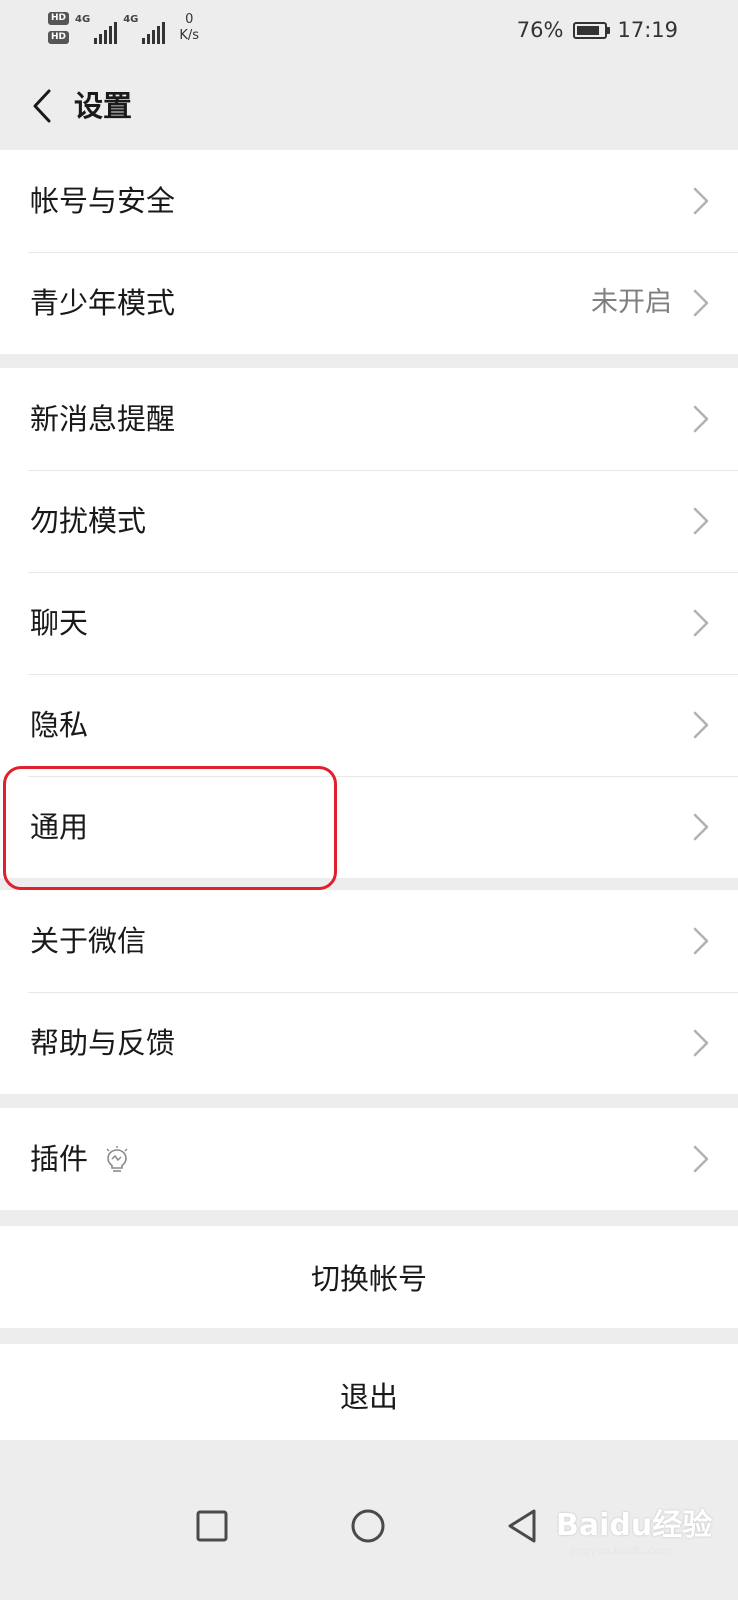 The width and height of the screenshot is (738, 1600). Describe the element at coordinates (189, 35) in the screenshot. I see `network-speed-unit: K/s` at that location.